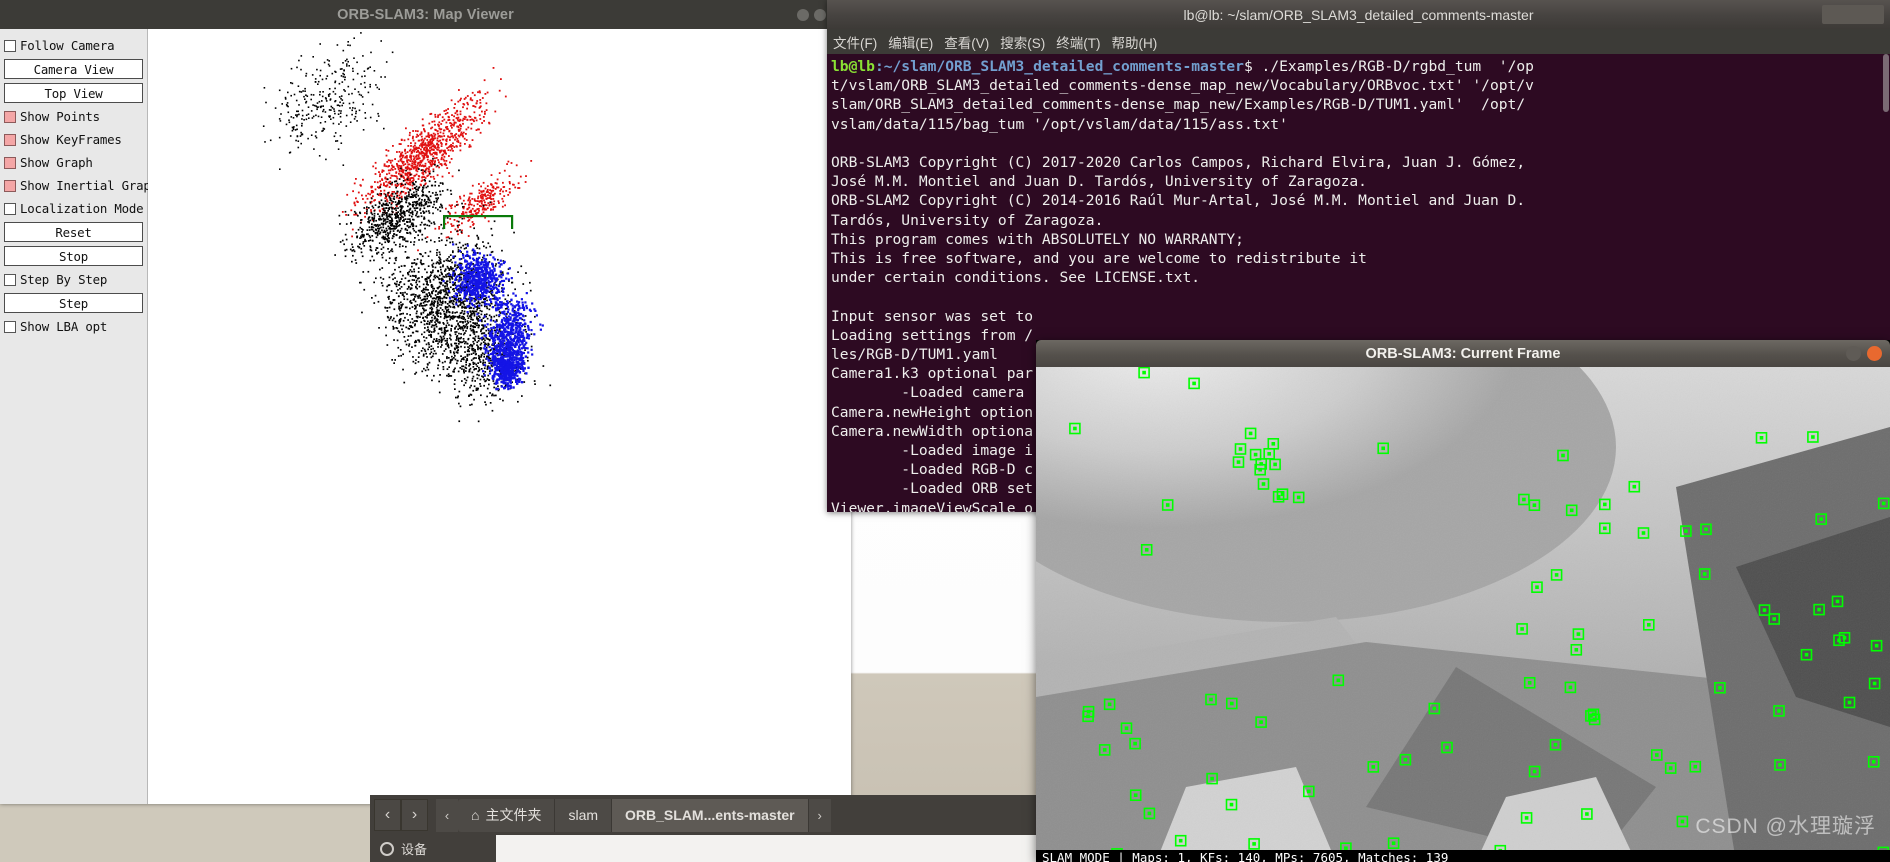  Describe the element at coordinates (1864, 353) in the screenshot. I see `current-frame-window-controls` at that location.